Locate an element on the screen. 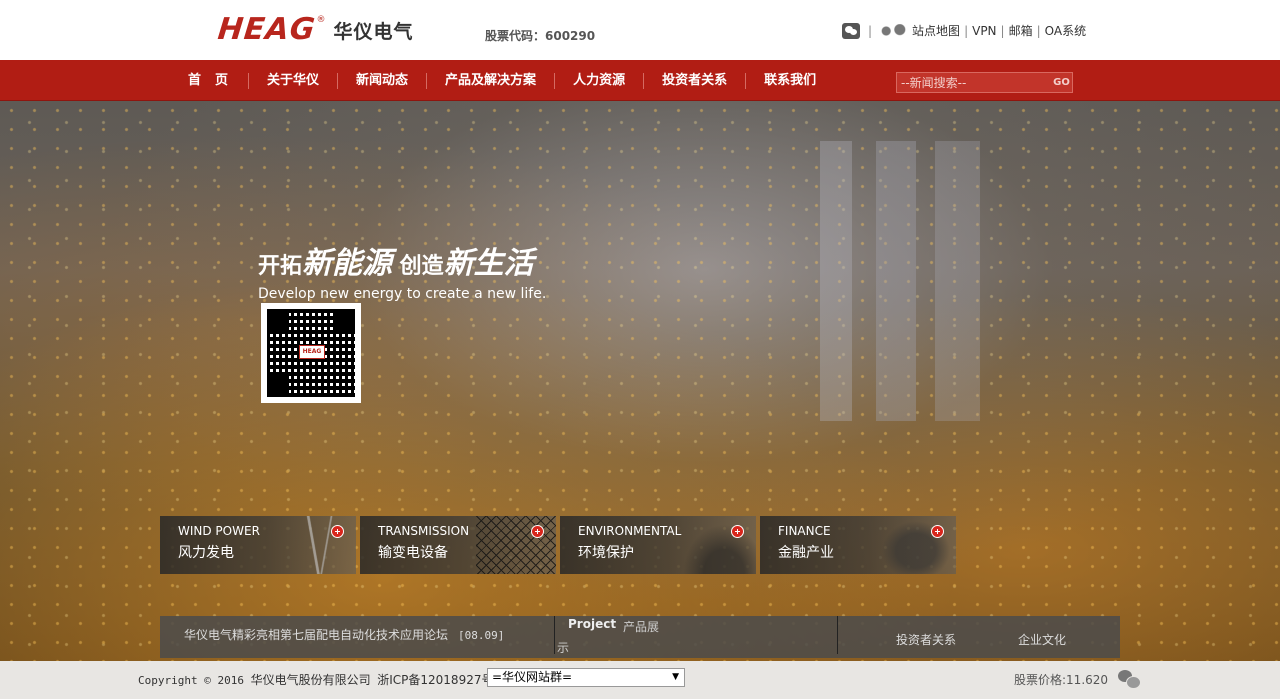 The width and height of the screenshot is (1280, 699). news-date: [08.09] is located at coordinates (481, 635).